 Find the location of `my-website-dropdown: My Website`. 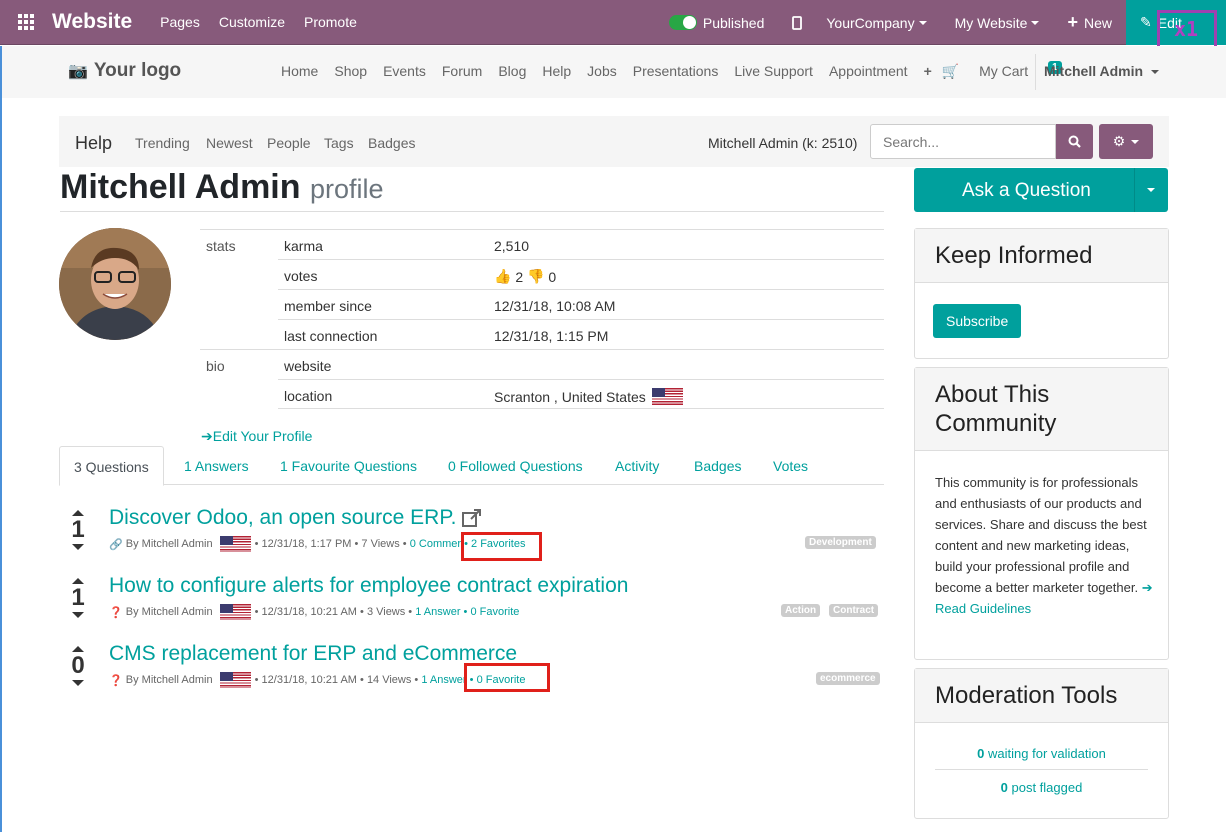

my-website-dropdown: My Website is located at coordinates (997, 23).